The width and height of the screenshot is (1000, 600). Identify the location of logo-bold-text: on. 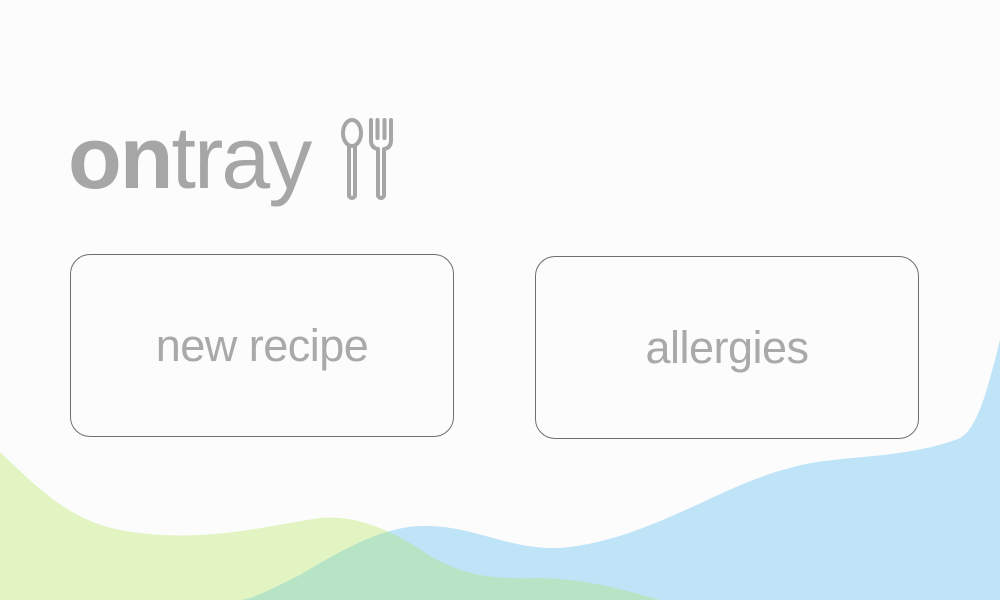
(121, 157).